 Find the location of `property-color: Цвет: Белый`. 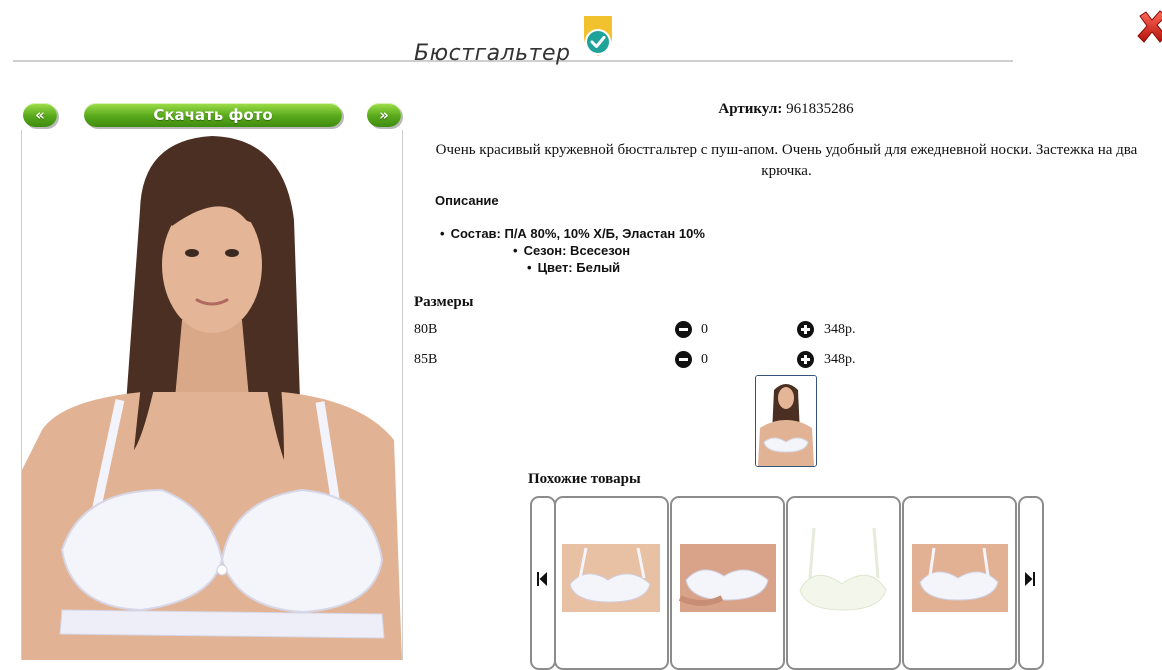

property-color: Цвет: Белый is located at coordinates (574, 267).